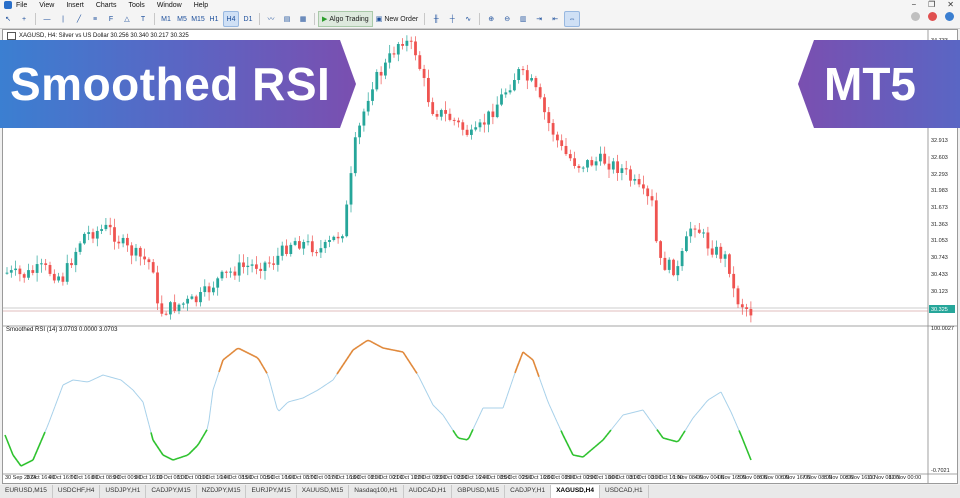  What do you see at coordinates (479, 491) in the screenshot?
I see `symbol-tab: GBPUSD,M15` at bounding box center [479, 491].